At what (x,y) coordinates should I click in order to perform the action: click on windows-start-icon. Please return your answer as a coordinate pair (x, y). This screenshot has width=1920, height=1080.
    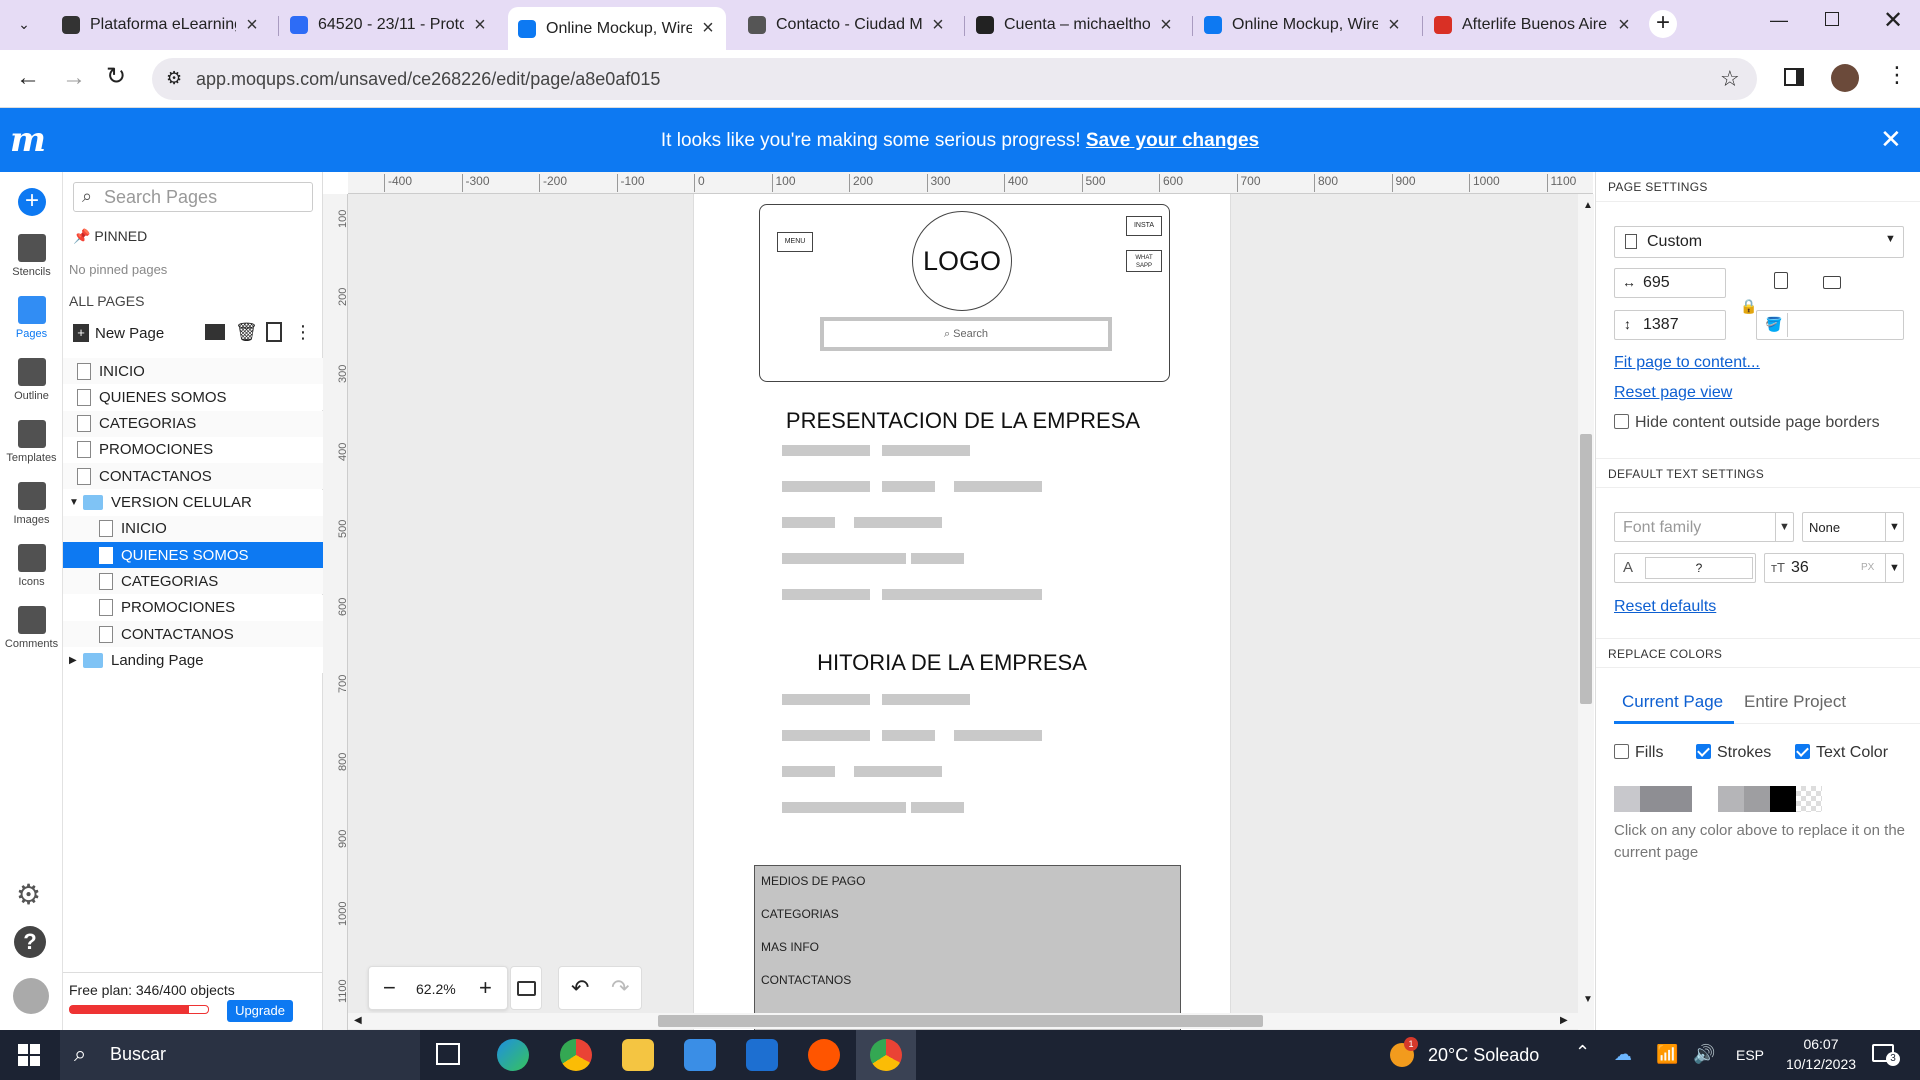
    Looking at the image, I should click on (29, 1055).